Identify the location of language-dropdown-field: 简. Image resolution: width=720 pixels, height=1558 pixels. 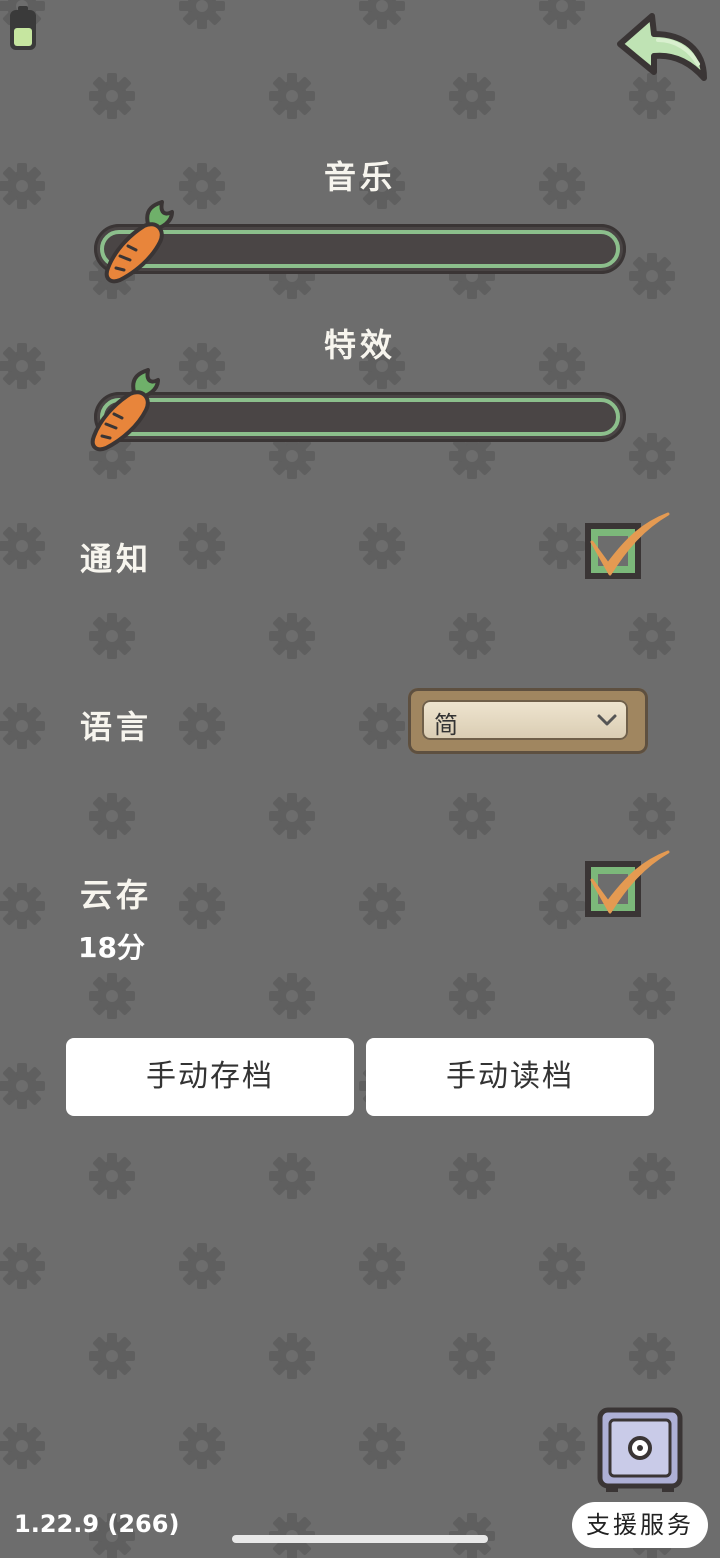
(525, 720).